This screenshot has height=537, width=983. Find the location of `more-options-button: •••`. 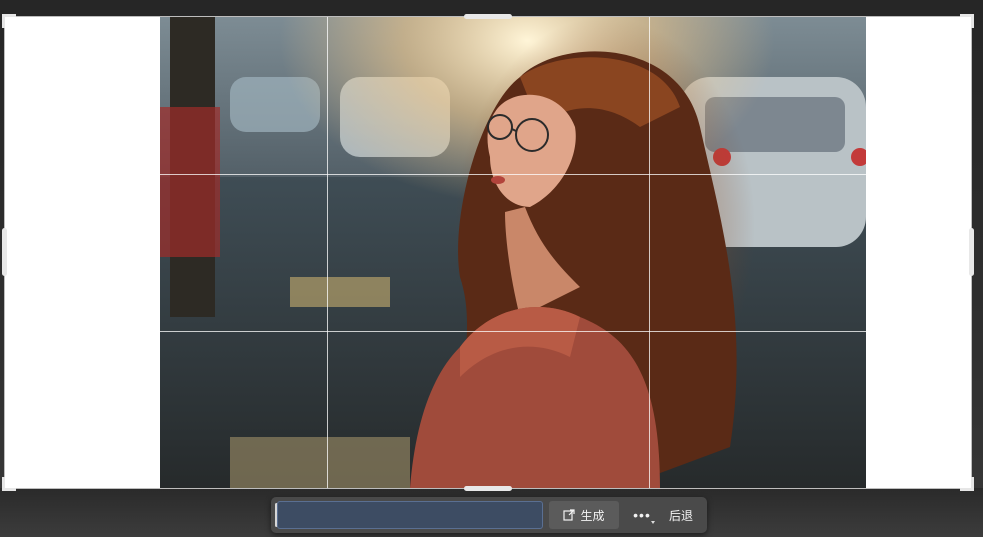

more-options-button: ••• is located at coordinates (642, 515).